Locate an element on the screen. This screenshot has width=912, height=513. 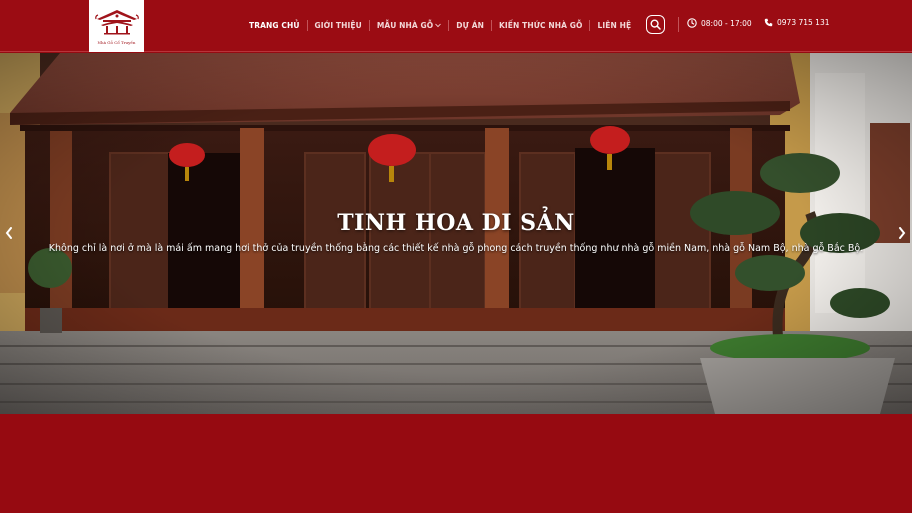
opening-hours: 08:00 - 17:00 is located at coordinates (719, 23).